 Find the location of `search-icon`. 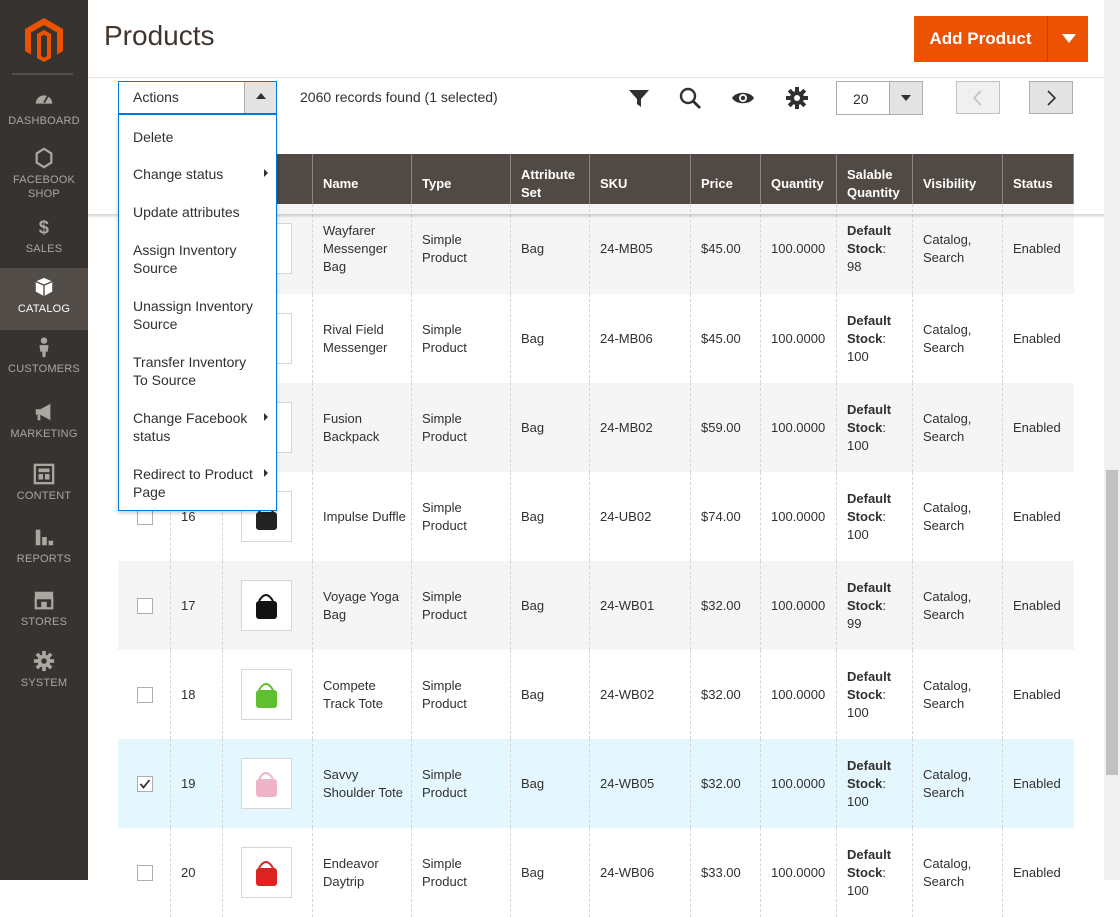

search-icon is located at coordinates (690, 98).